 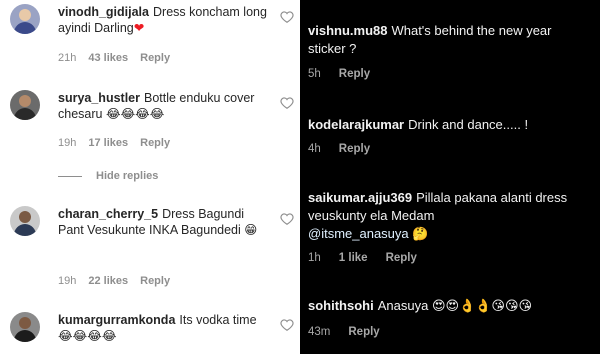 I want to click on comment-meta: 4h Reply, so click(x=348, y=149).